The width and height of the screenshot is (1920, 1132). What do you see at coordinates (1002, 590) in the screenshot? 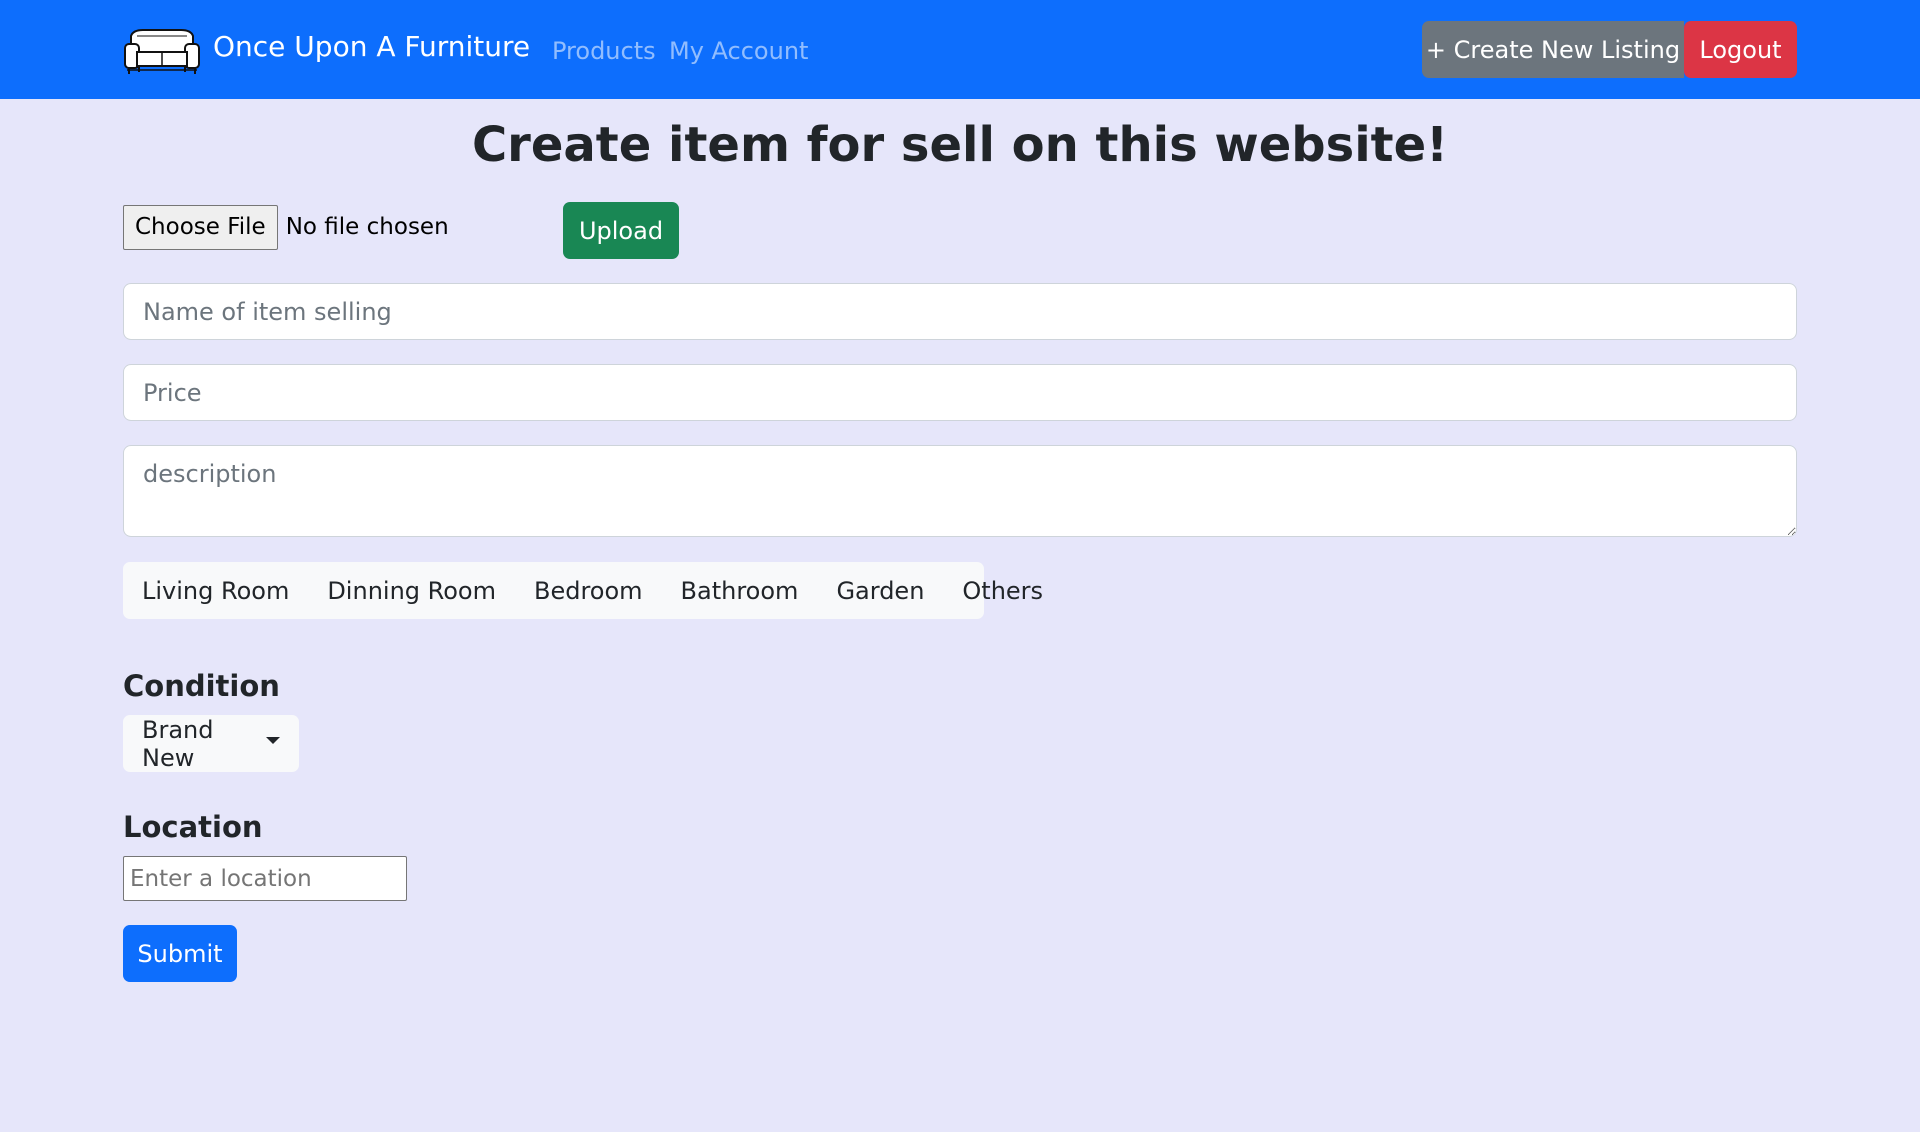
I see `category-others: Others` at bounding box center [1002, 590].